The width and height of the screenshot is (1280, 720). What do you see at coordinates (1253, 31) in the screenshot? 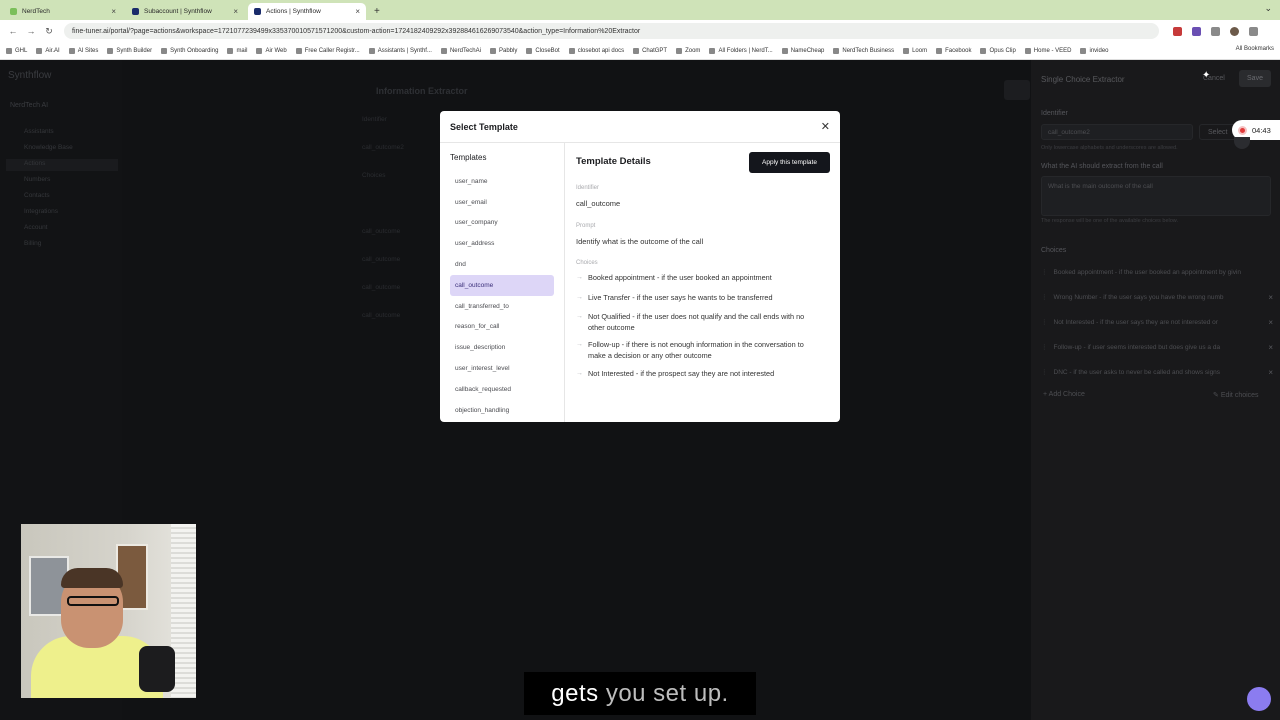
I see `kebab-menu-icon` at bounding box center [1253, 31].